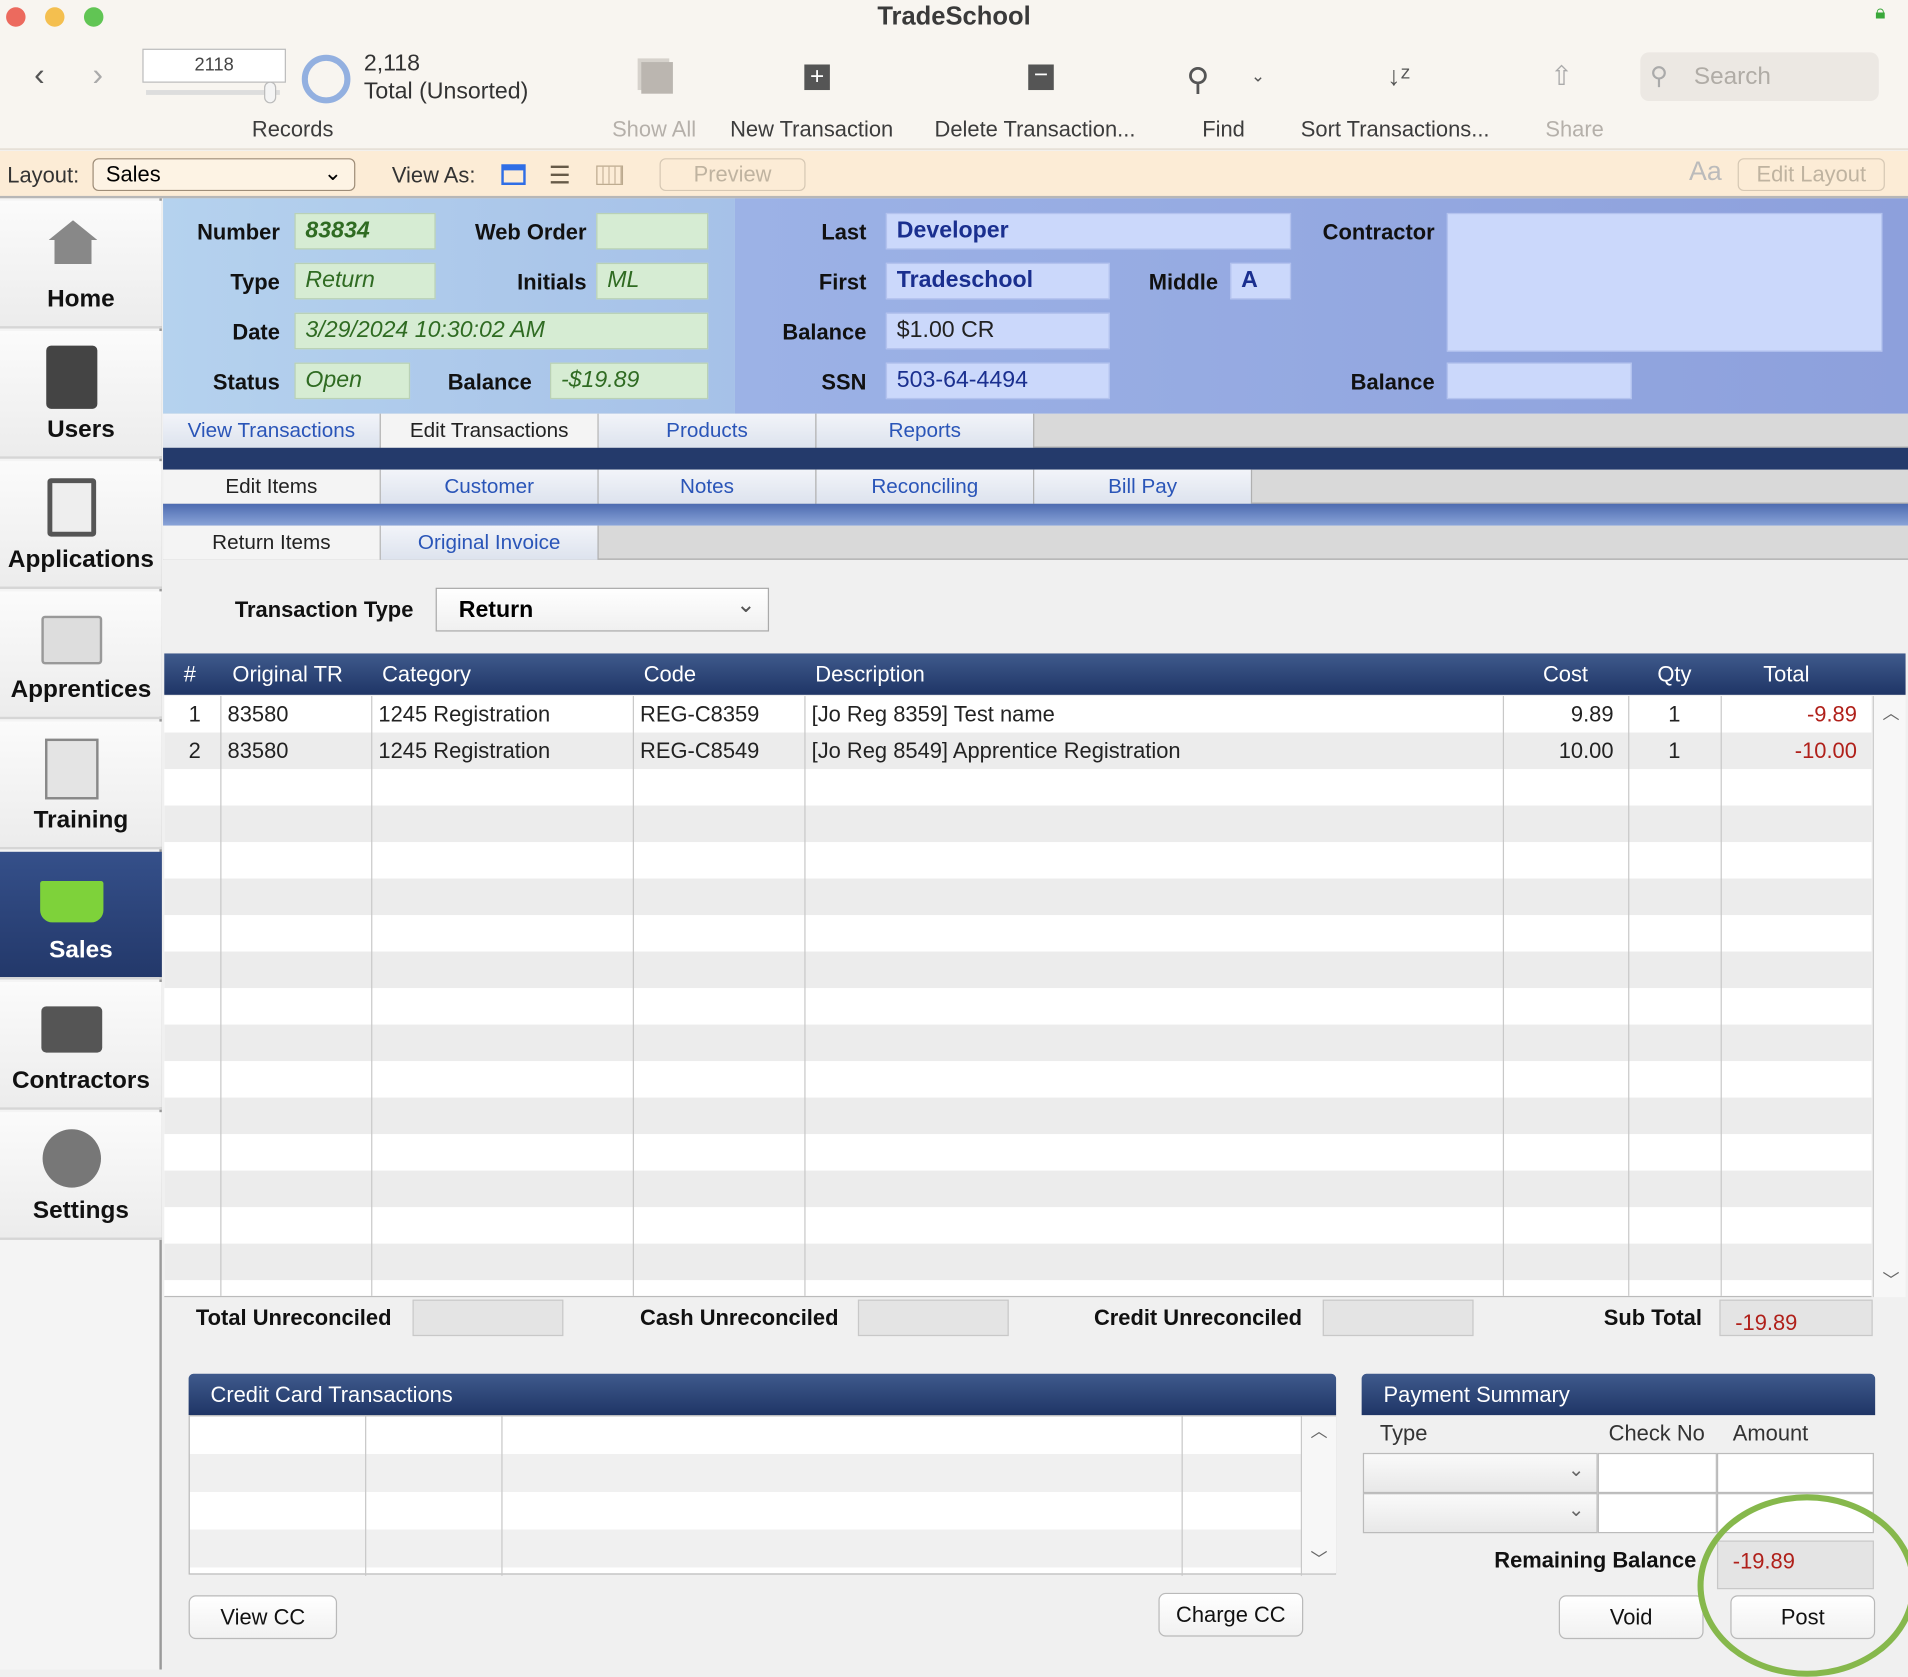 Image resolution: width=1908 pixels, height=1677 pixels. Describe the element at coordinates (365, 231) in the screenshot. I see `number-field: 83834` at that location.